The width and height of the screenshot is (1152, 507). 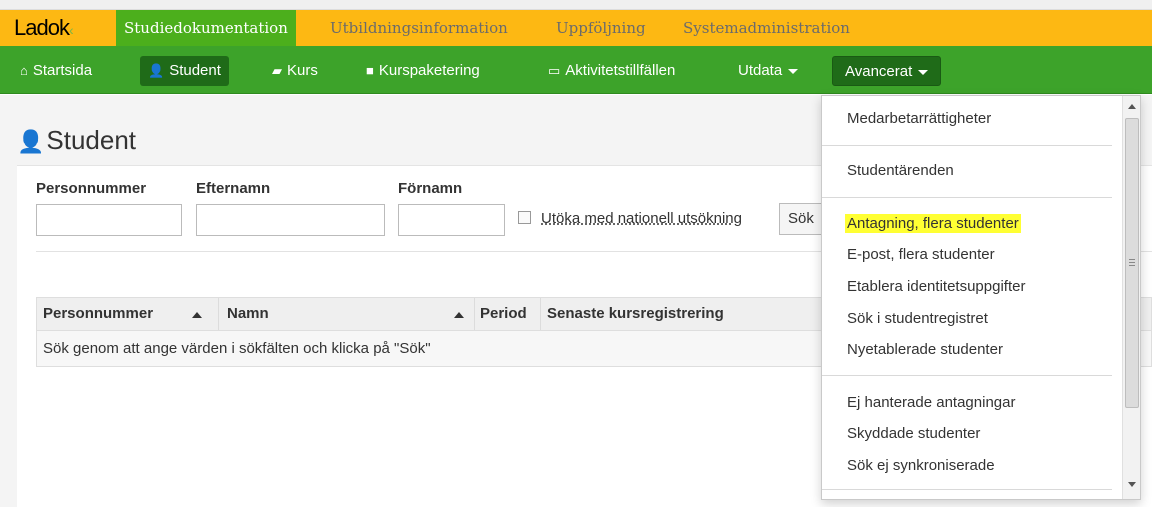 I want to click on nav-utdata-label: Utdata, so click(x=760, y=70).